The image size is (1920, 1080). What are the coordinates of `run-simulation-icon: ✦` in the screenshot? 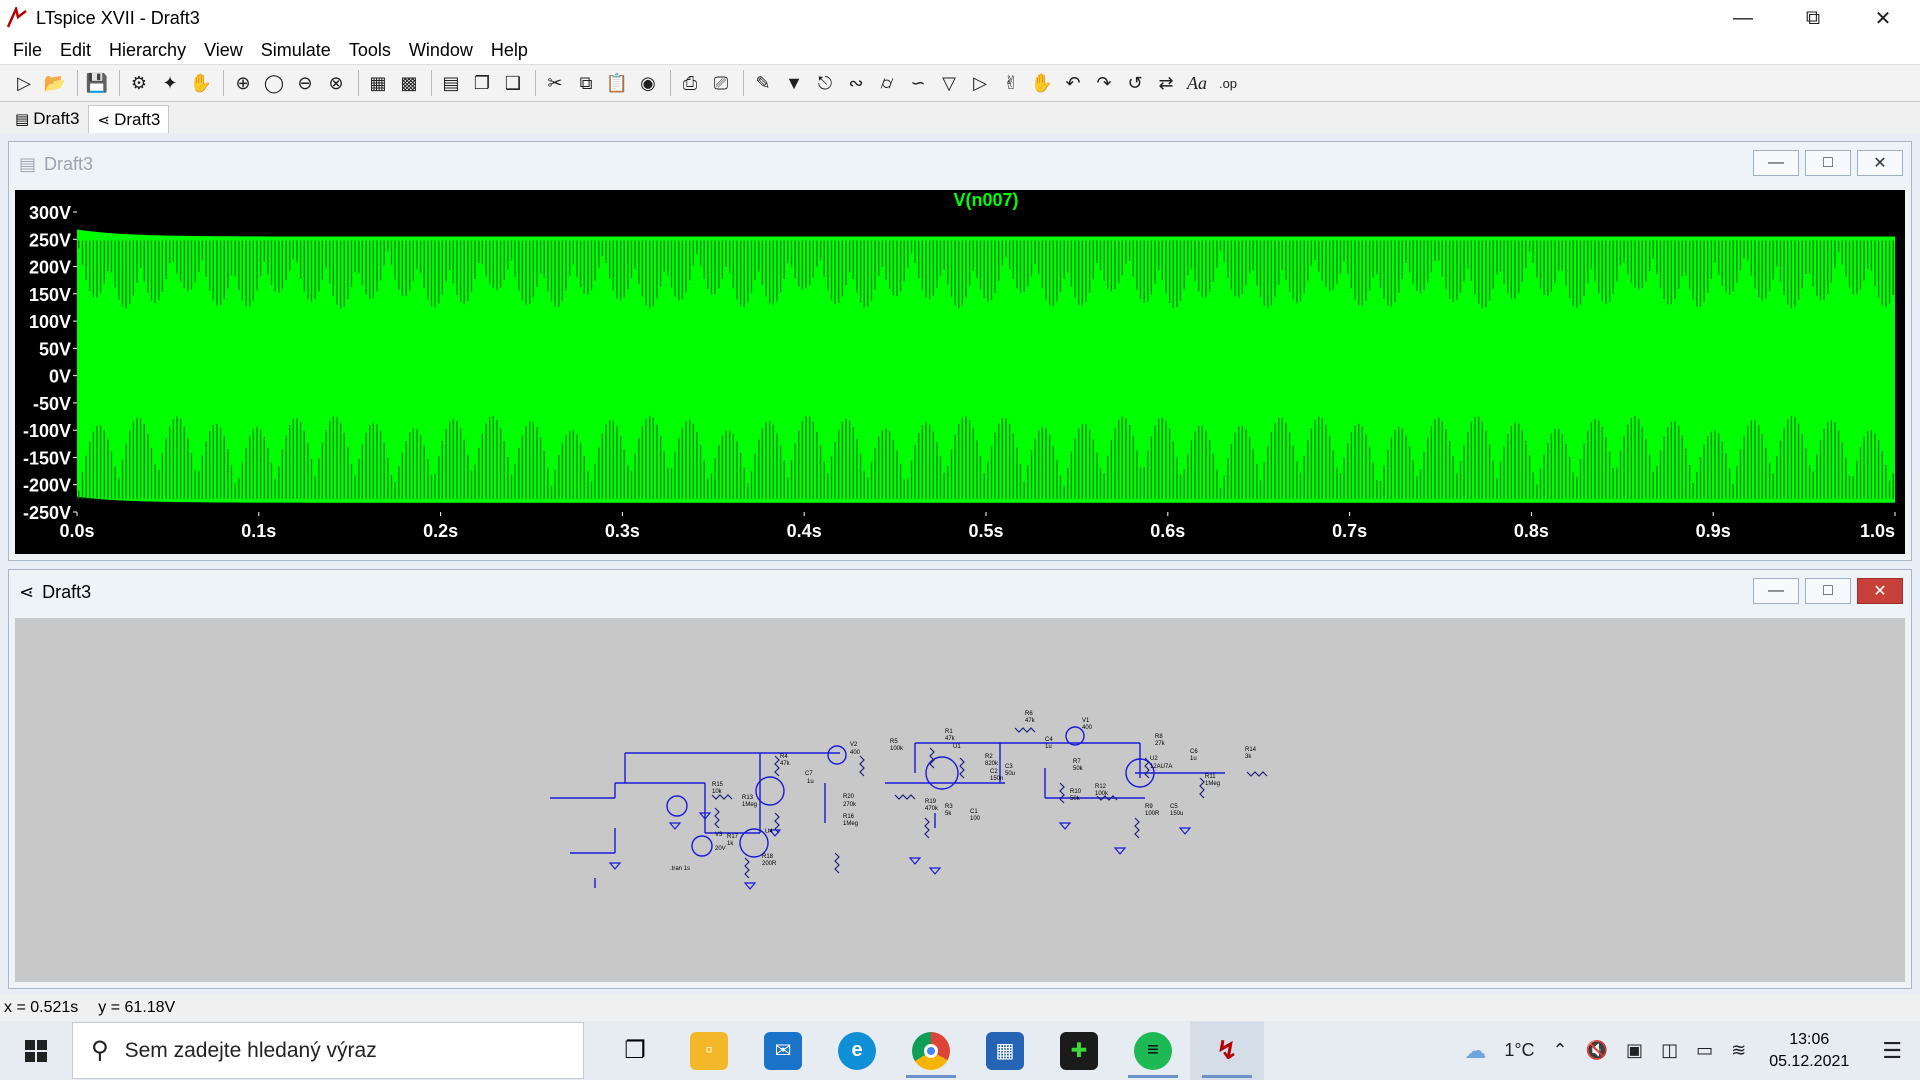 It's located at (170, 83).